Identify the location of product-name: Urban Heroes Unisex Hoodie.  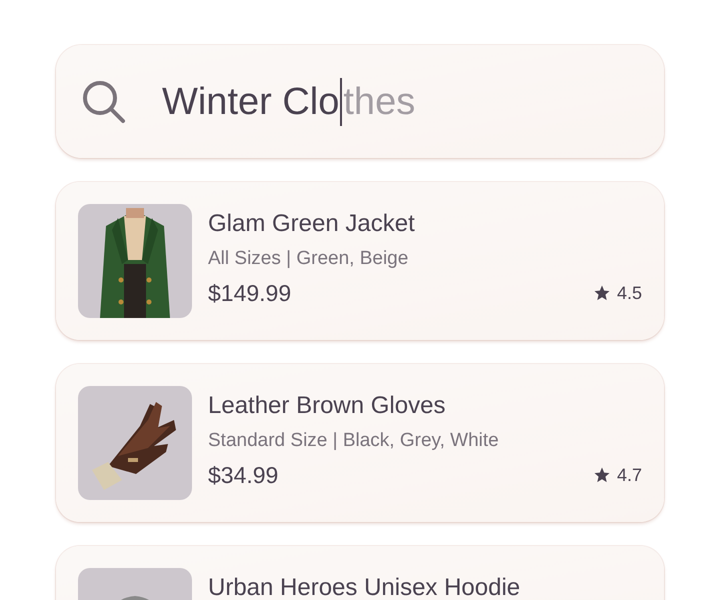
(365, 586).